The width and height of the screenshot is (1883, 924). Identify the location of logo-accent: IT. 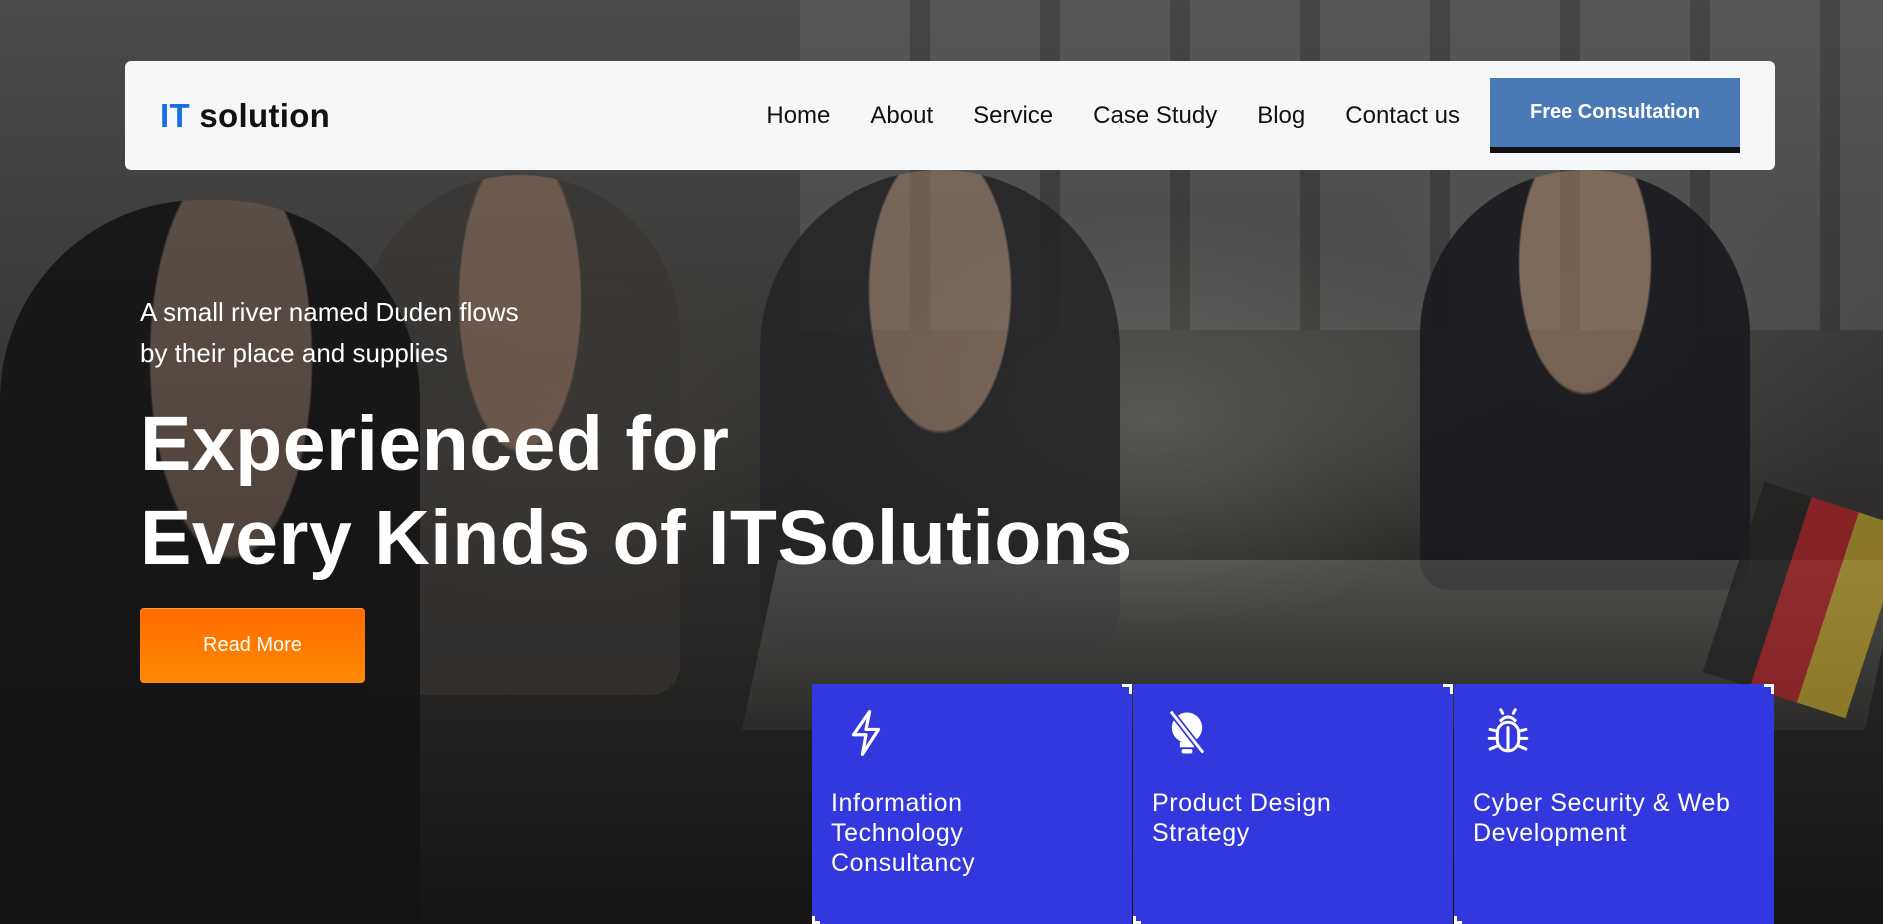
(175, 115).